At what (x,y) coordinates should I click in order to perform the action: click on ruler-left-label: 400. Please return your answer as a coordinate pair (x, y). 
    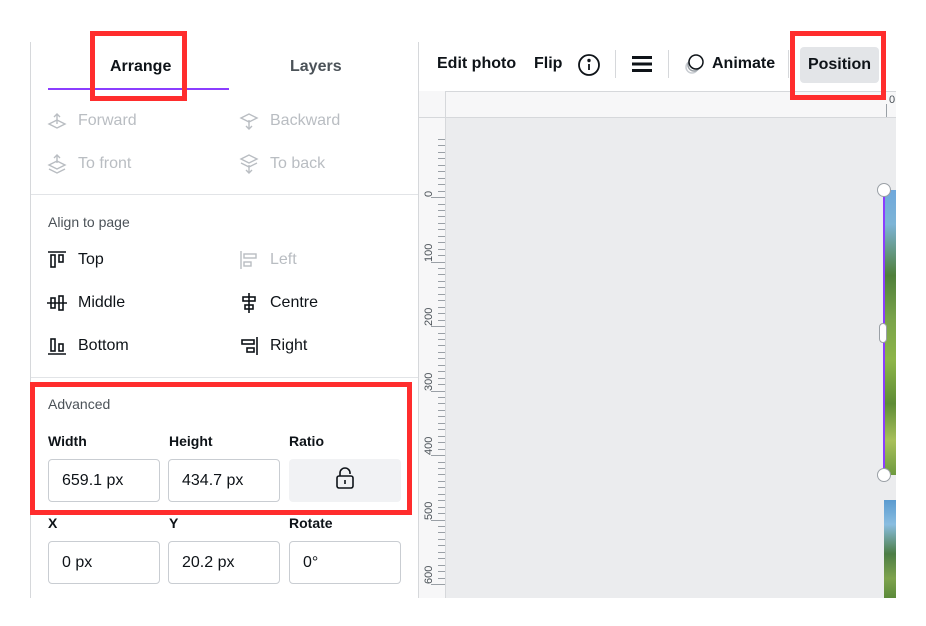
    Looking at the image, I should click on (429, 445).